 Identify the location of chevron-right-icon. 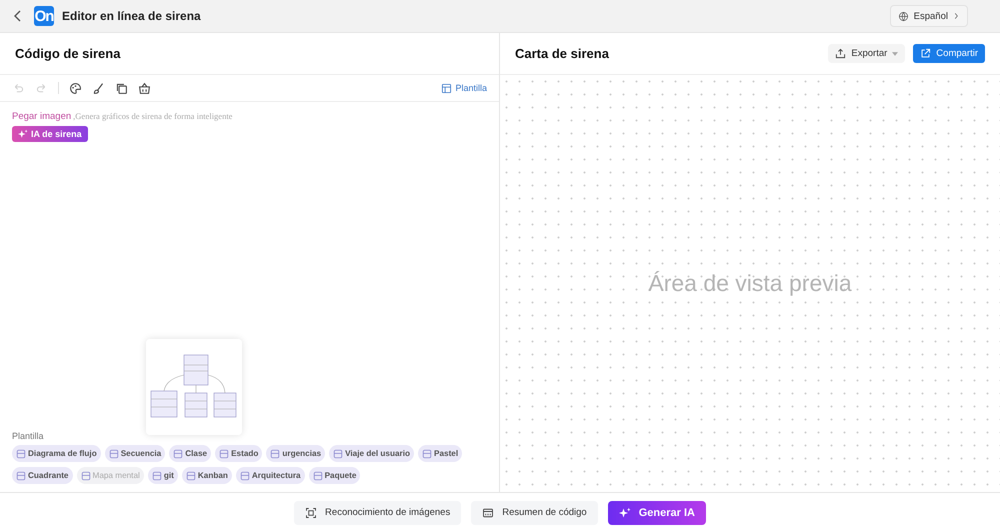
(956, 16).